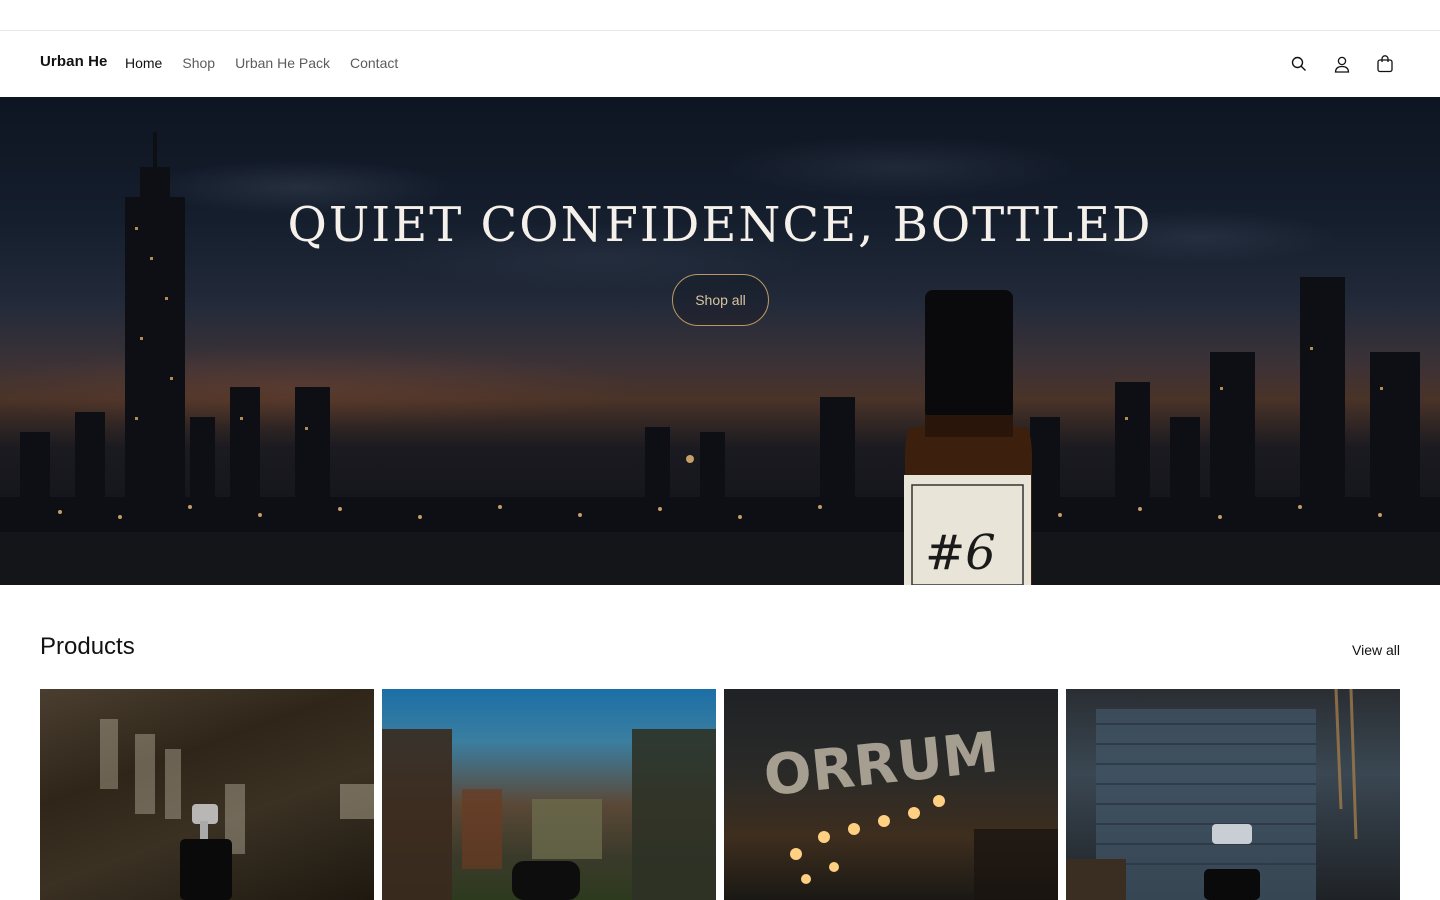 This screenshot has height=900, width=1440. Describe the element at coordinates (960, 553) in the screenshot. I see `bottle-label: #6` at that location.